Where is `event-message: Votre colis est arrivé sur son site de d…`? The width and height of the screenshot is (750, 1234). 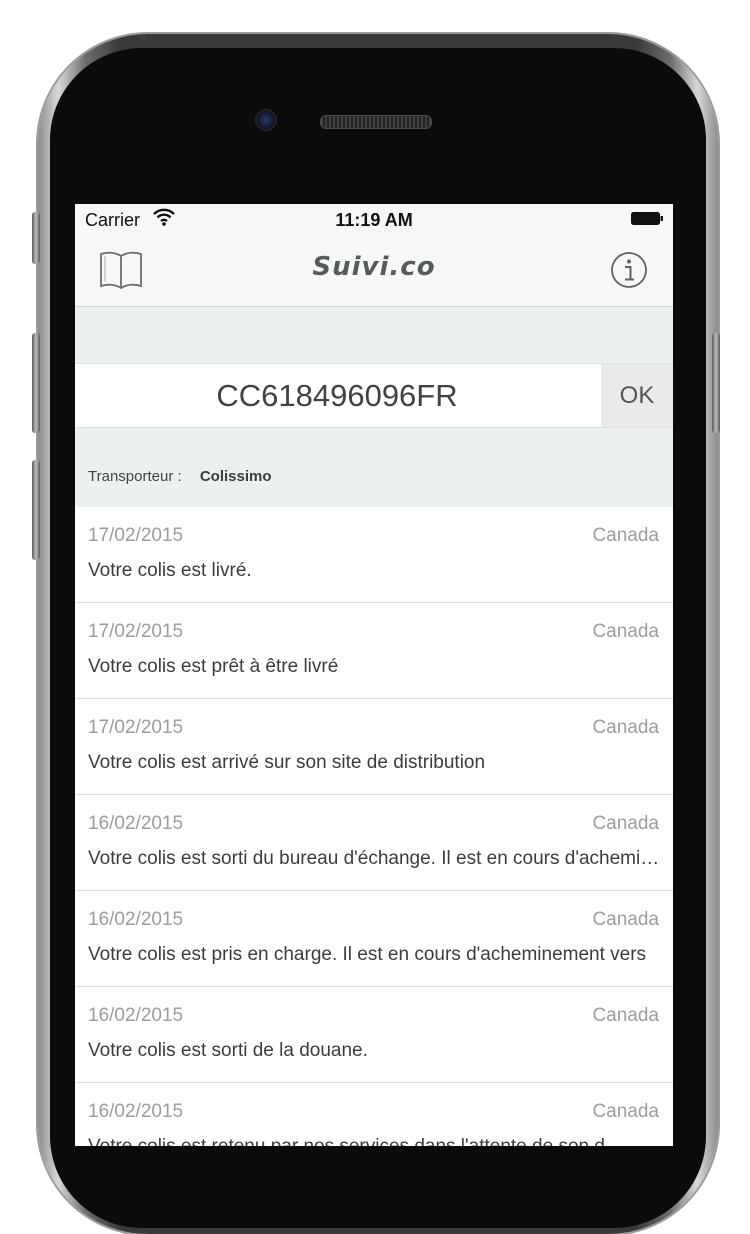
event-message: Votre colis est arrivé sur son site de d… is located at coordinates (287, 762).